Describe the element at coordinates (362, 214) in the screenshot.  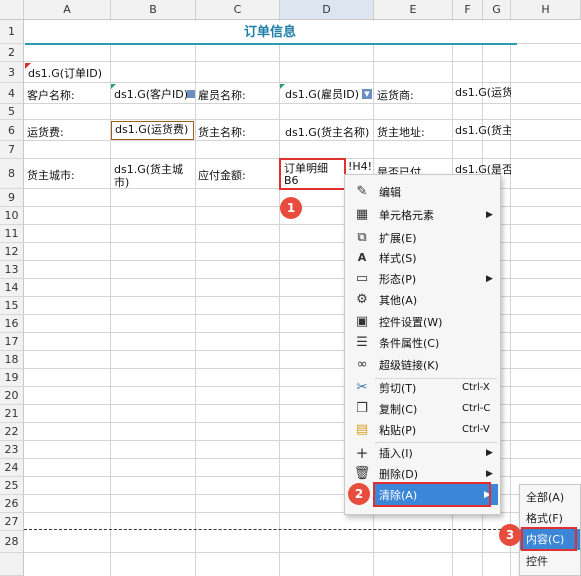
I see `cell-element-icon: ▦` at that location.